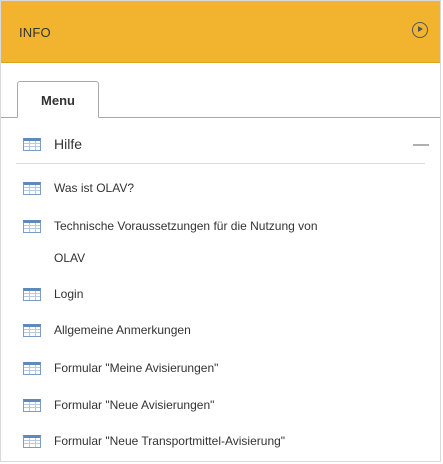 This screenshot has width=443, height=464. What do you see at coordinates (70, 258) in the screenshot?
I see `menu-item-label-continued: OLAV` at bounding box center [70, 258].